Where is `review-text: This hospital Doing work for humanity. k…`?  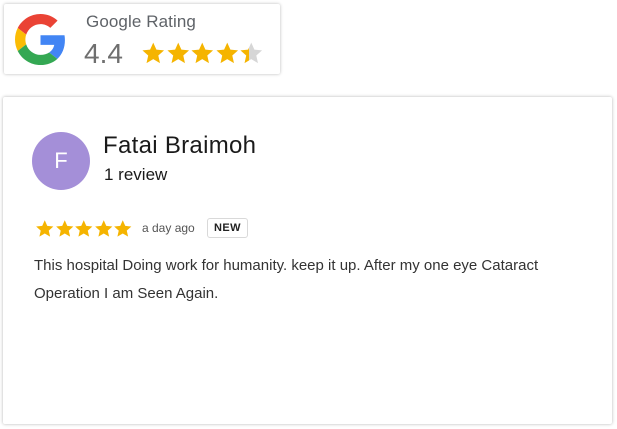
review-text: This hospital Doing work for humanity. k… is located at coordinates (286, 279).